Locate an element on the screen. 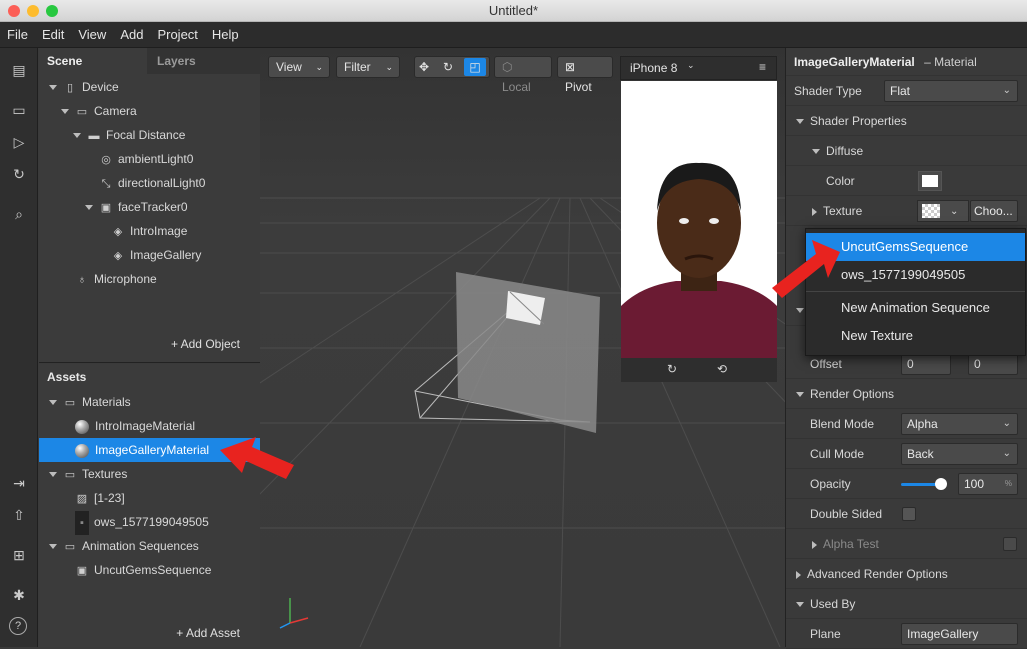  cube-icon: ⬡ is located at coordinates (507, 67).